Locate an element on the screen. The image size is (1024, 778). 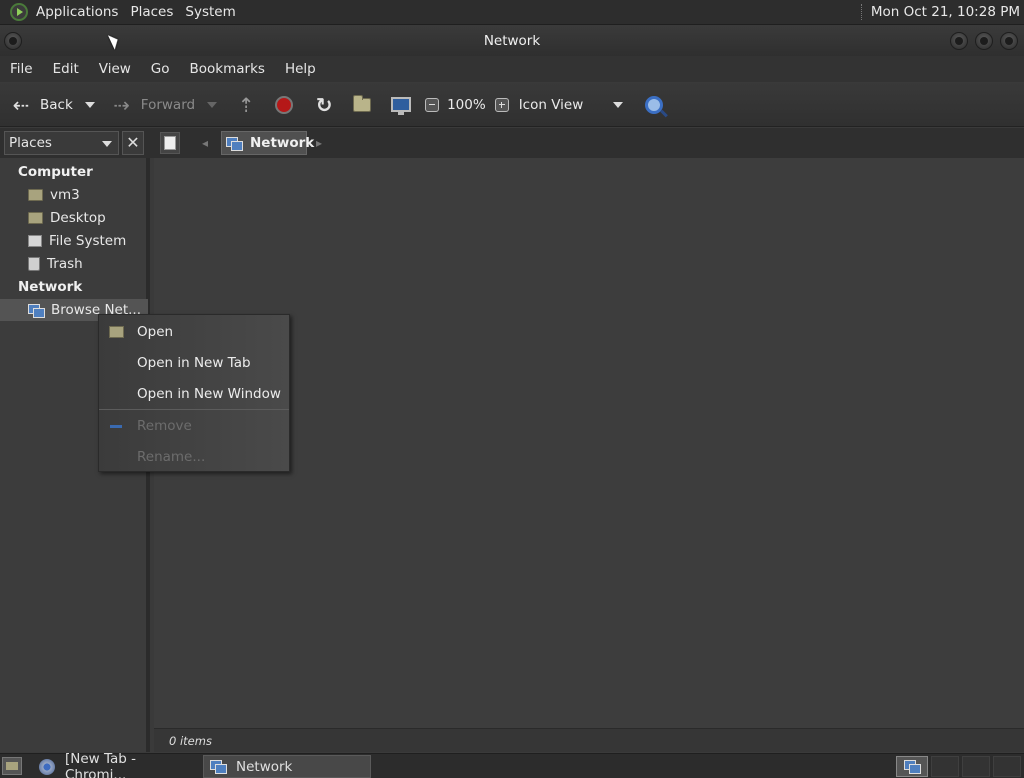
back-arrow-icon: ⇠ is located at coordinates (21, 104).